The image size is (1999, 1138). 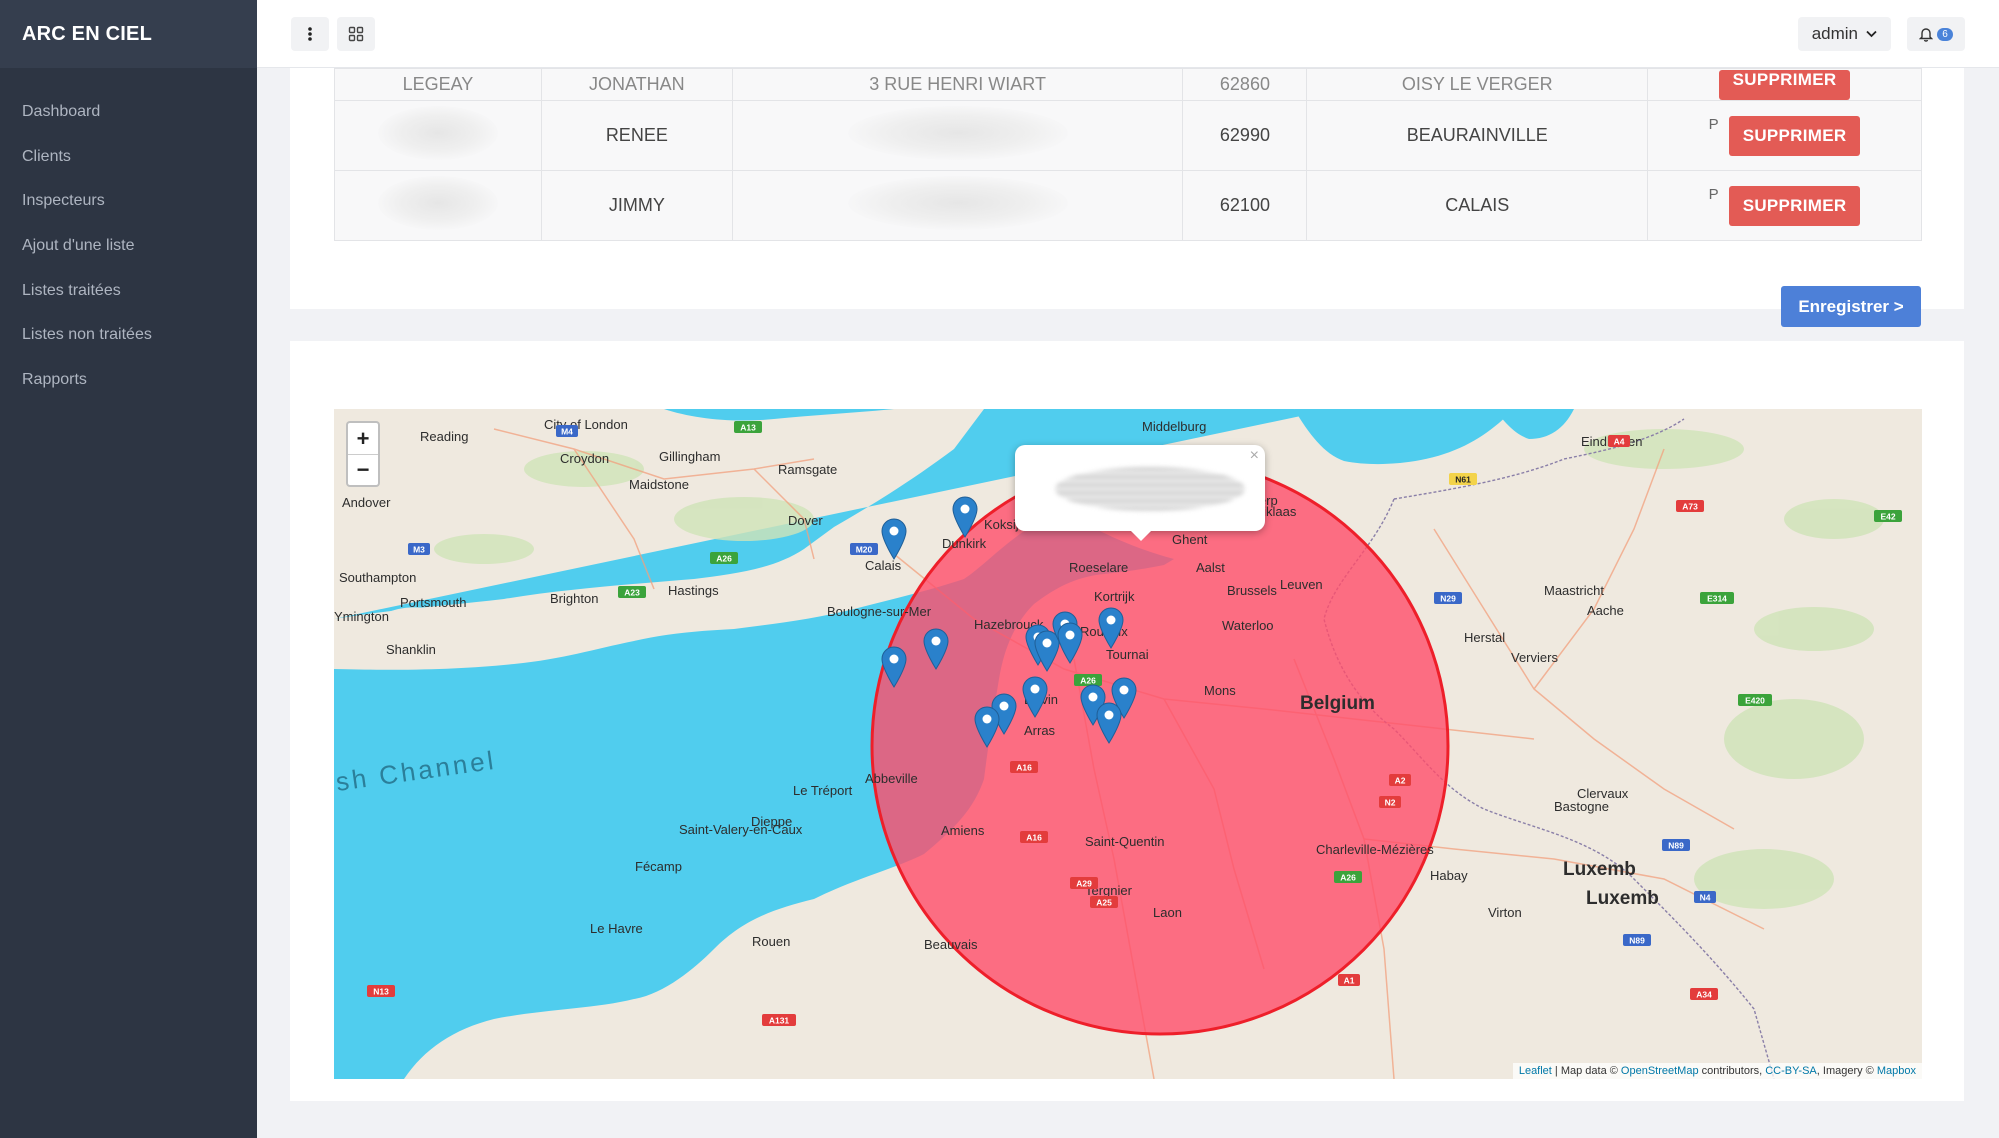 What do you see at coordinates (1534, 657) in the screenshot?
I see `map-label: Verviers` at bounding box center [1534, 657].